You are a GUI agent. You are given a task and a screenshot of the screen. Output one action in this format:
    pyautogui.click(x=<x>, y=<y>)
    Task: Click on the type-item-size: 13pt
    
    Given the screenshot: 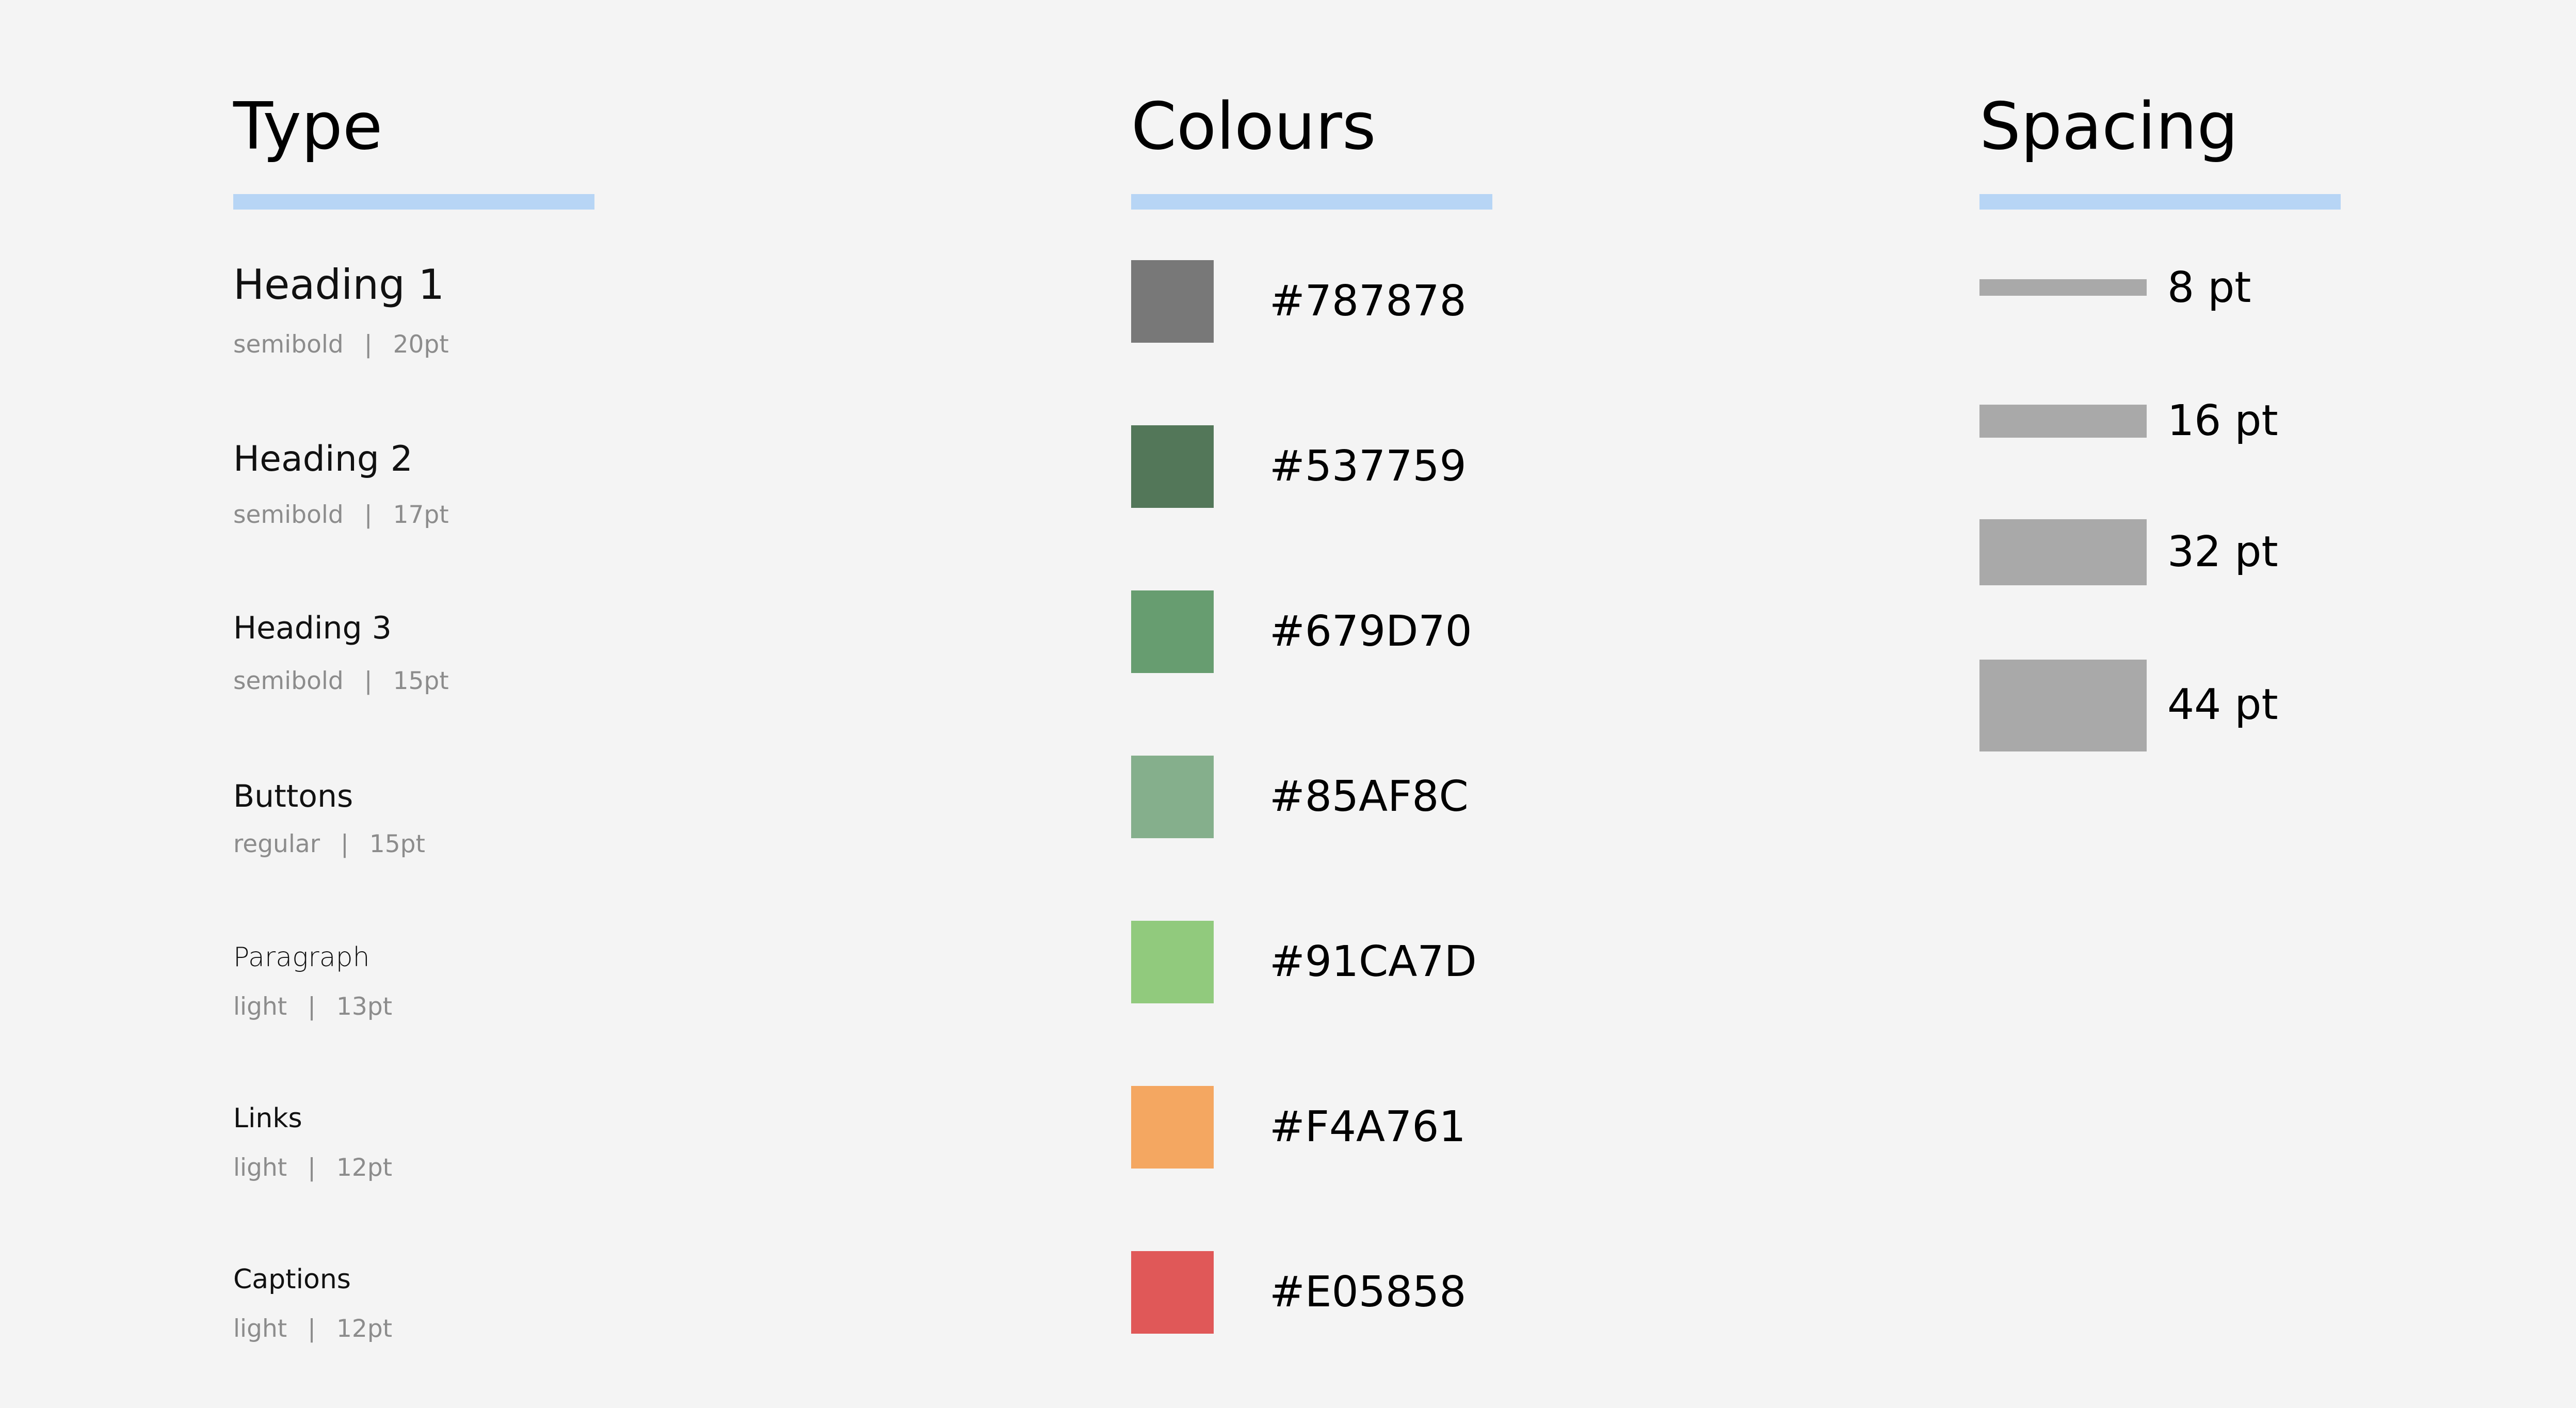 What is the action you would take?
    pyautogui.click(x=365, y=1007)
    